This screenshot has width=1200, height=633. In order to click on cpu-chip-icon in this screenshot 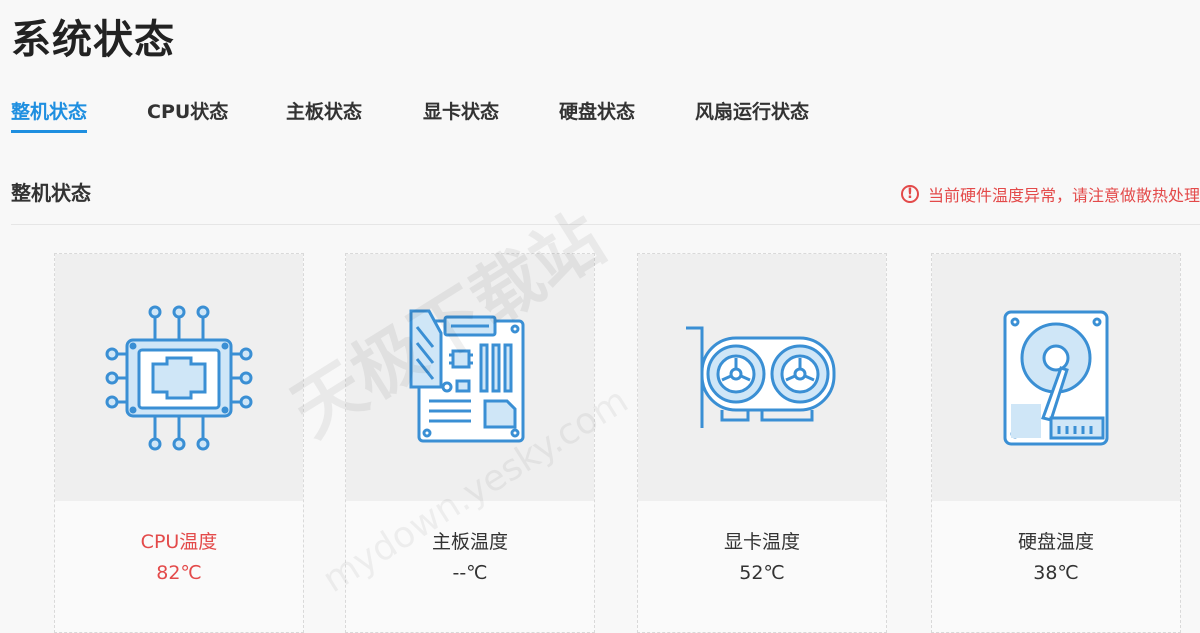, I will do `click(179, 377)`.